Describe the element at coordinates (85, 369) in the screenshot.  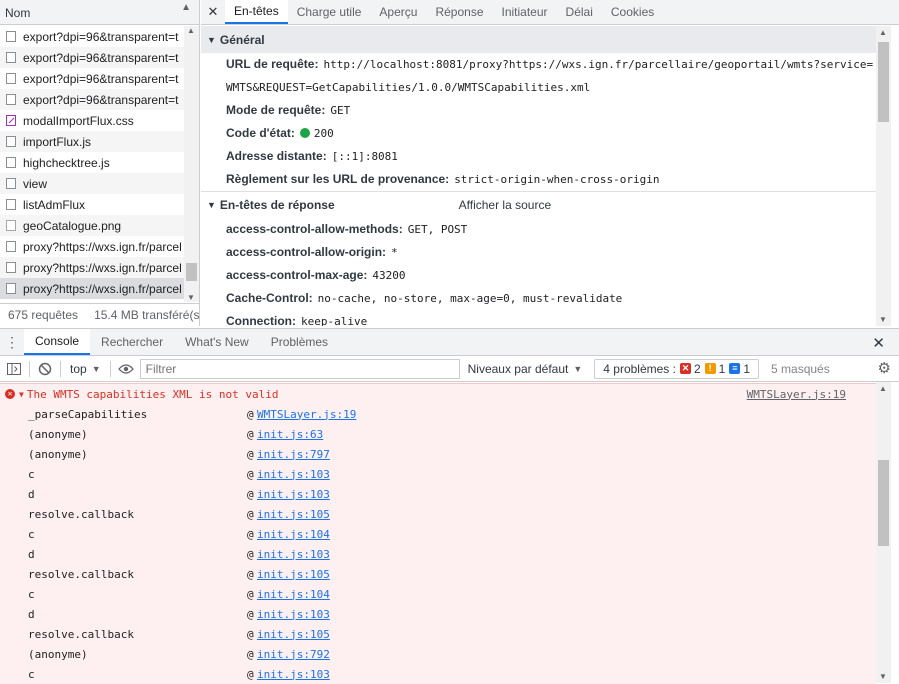
I see `context-selector: top ▼` at that location.